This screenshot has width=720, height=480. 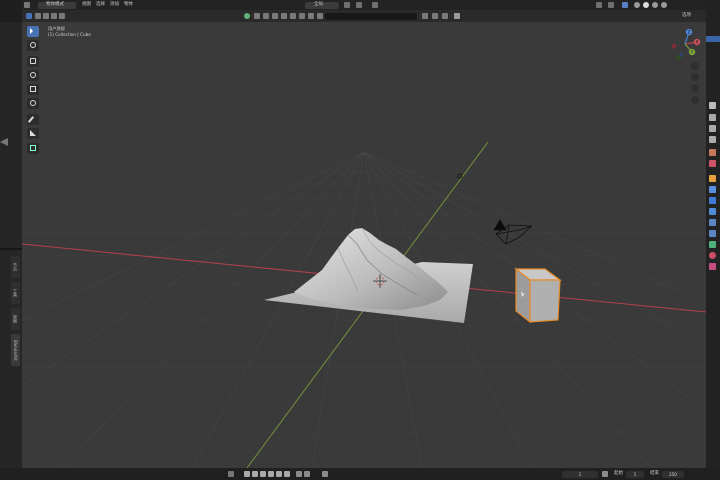 I want to click on end-frame-field: 250, so click(x=673, y=474).